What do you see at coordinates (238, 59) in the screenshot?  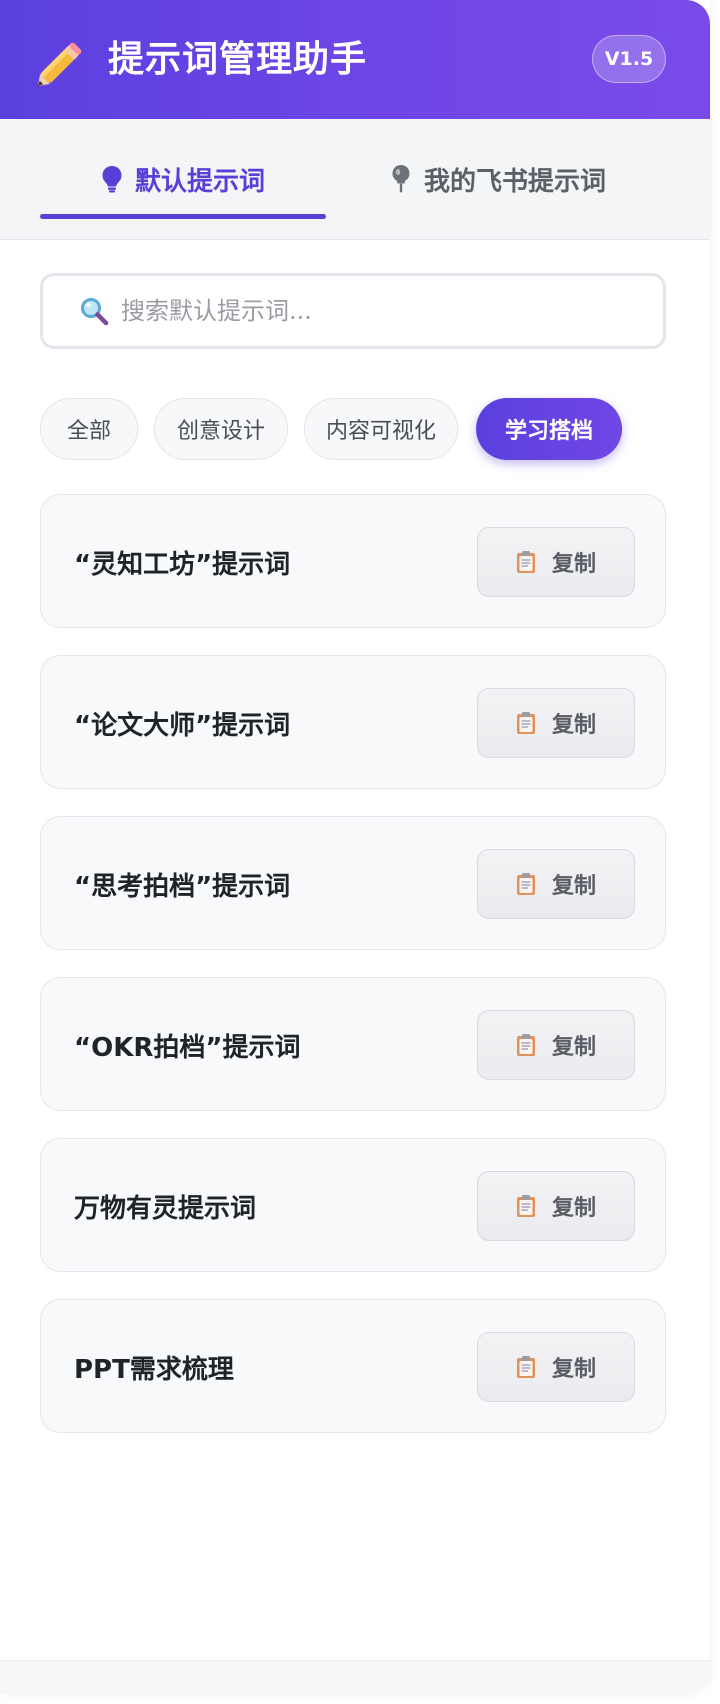 I see `app-title: 提示词管理助手` at bounding box center [238, 59].